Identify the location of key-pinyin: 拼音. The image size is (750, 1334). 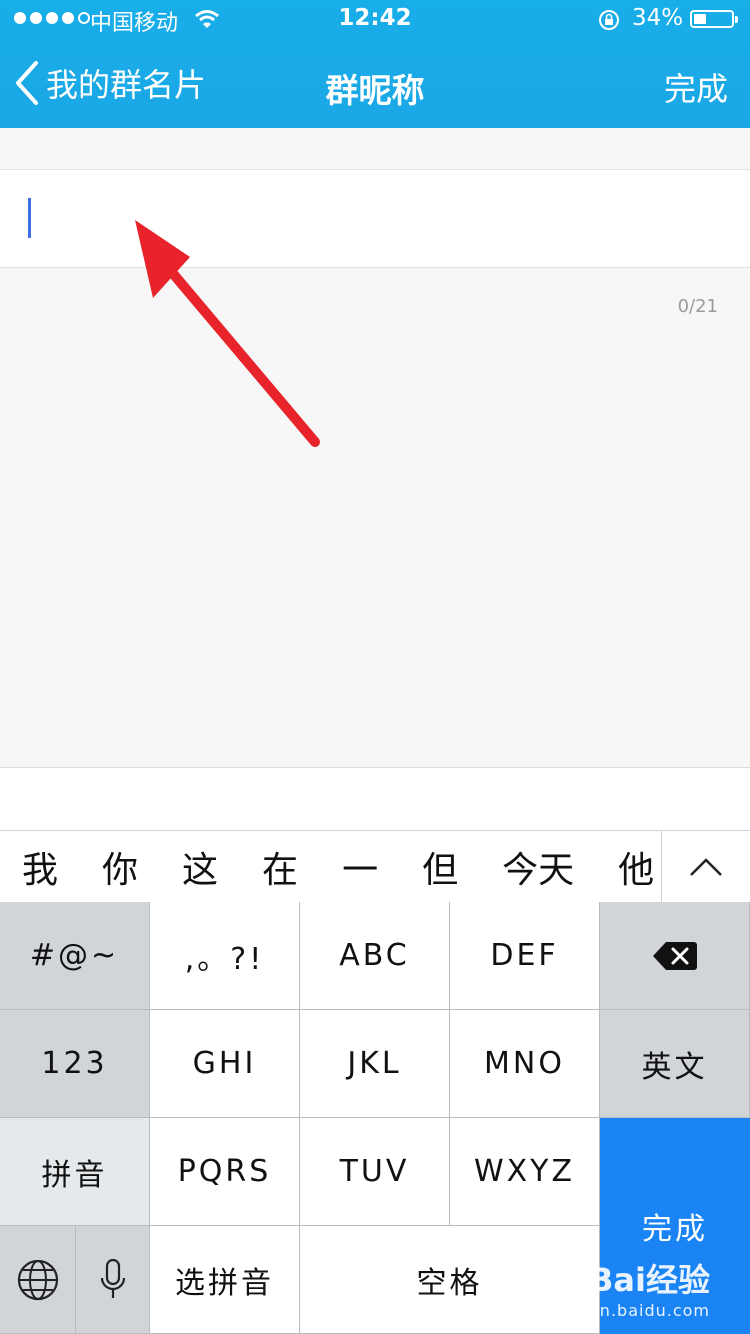
(75, 1172).